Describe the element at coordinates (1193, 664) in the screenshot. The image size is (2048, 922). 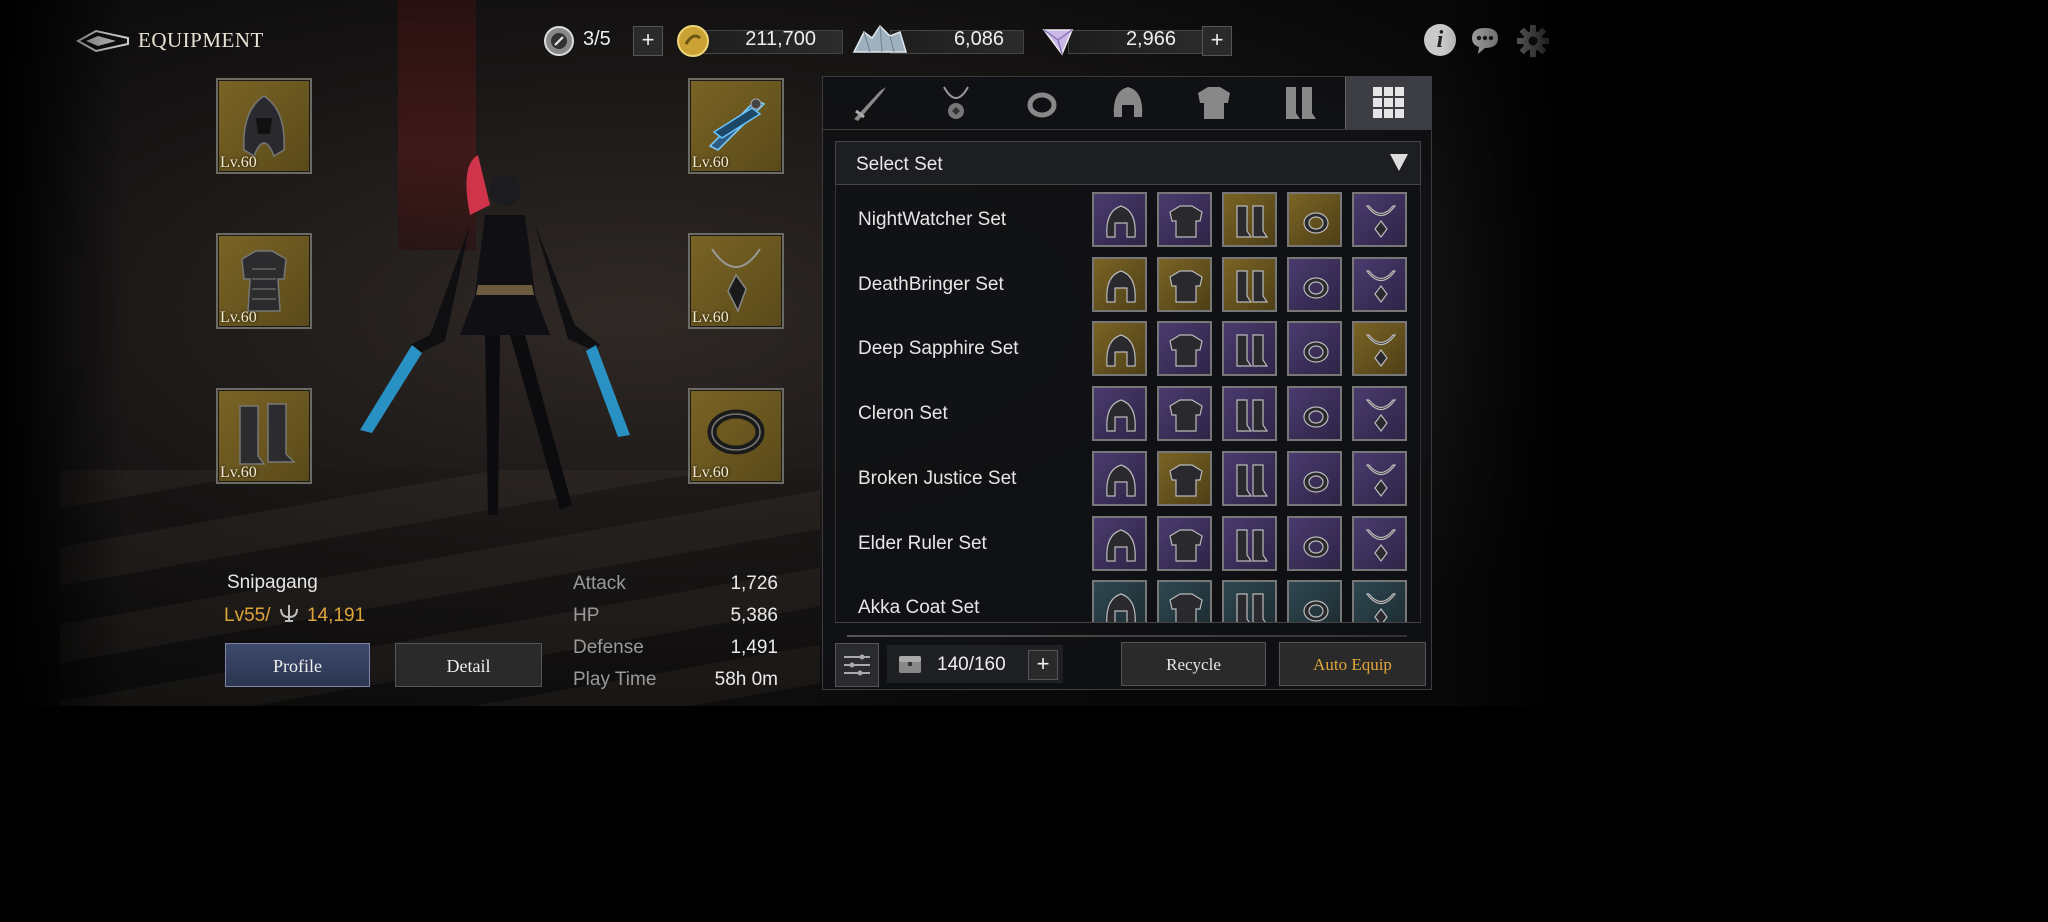
I see `recycle-button: Recycle` at that location.